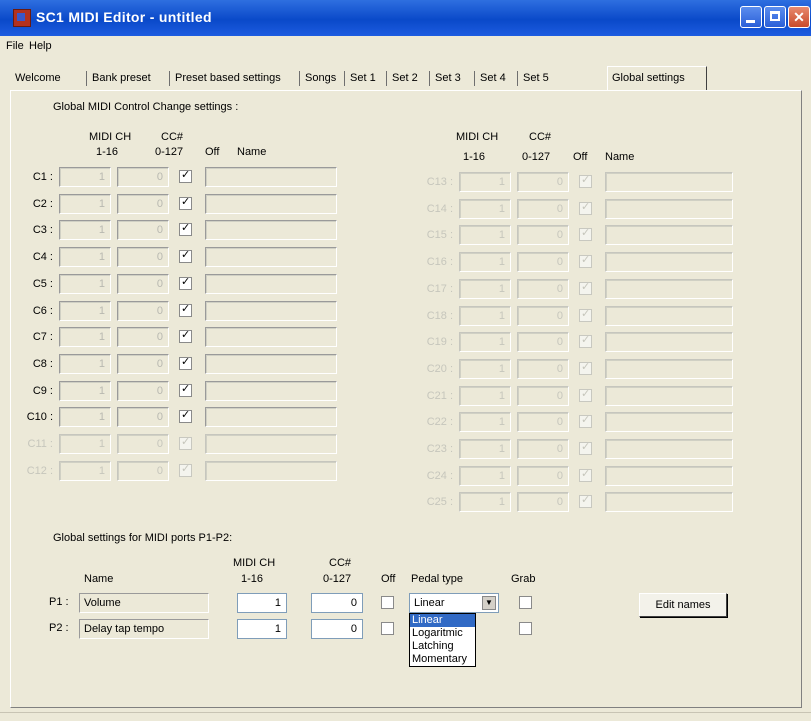 This screenshot has width=811, height=721. What do you see at coordinates (442, 659) in the screenshot?
I see `pedal-option-momentary: Momentary` at bounding box center [442, 659].